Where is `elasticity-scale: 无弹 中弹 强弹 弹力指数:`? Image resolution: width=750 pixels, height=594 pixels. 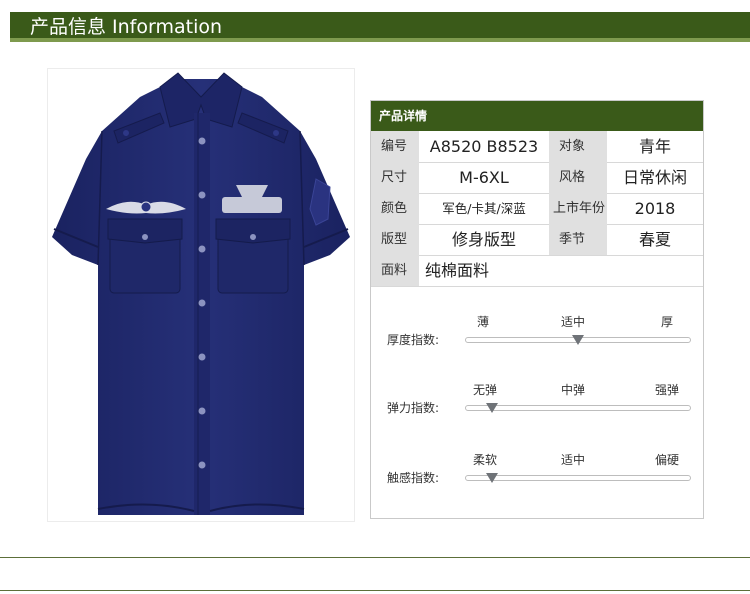
elasticity-scale: 无弹 中弹 强弹 弹力指数: is located at coordinates (537, 411).